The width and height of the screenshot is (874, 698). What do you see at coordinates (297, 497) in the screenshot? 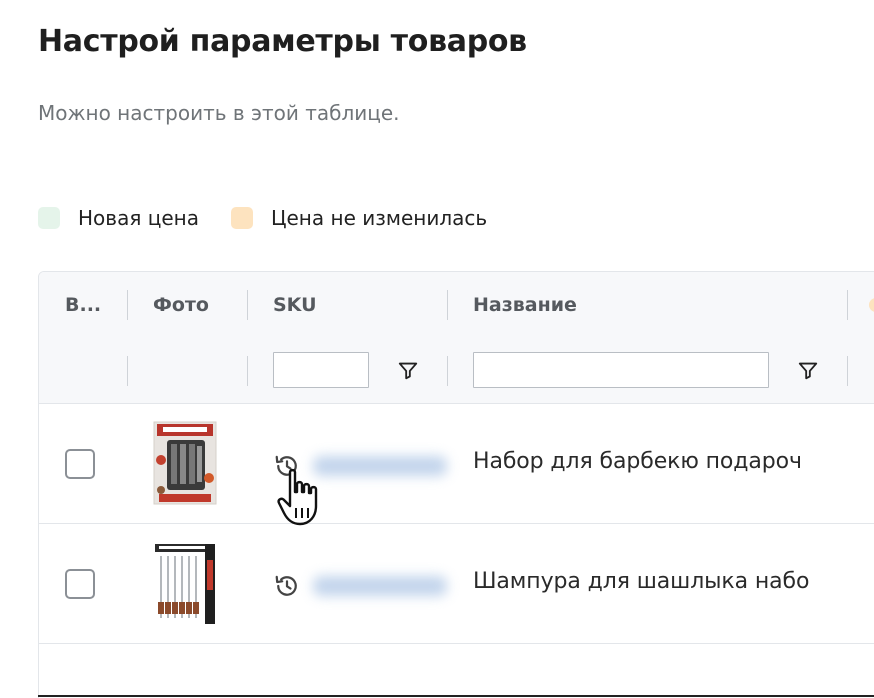
I see `hand-pointer-cursor-icon` at bounding box center [297, 497].